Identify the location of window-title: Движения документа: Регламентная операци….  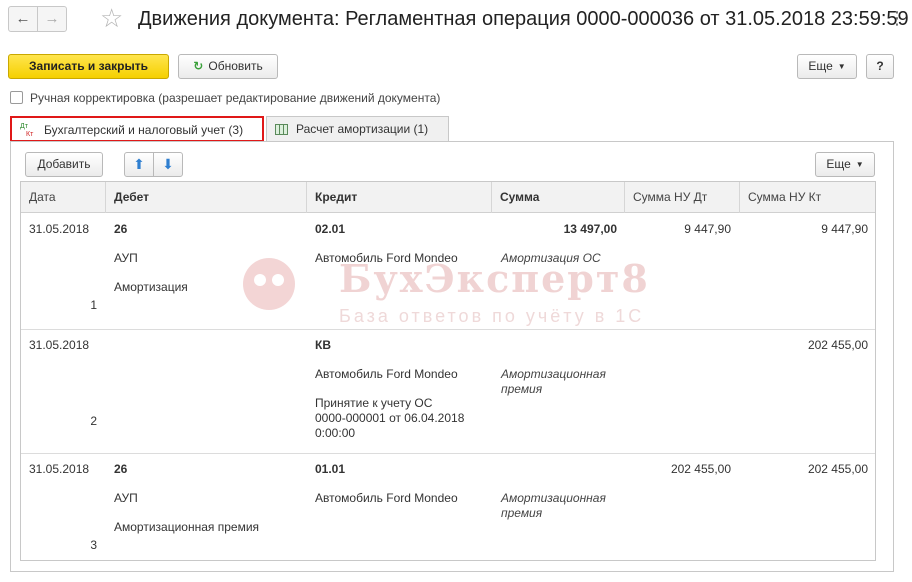
(523, 19).